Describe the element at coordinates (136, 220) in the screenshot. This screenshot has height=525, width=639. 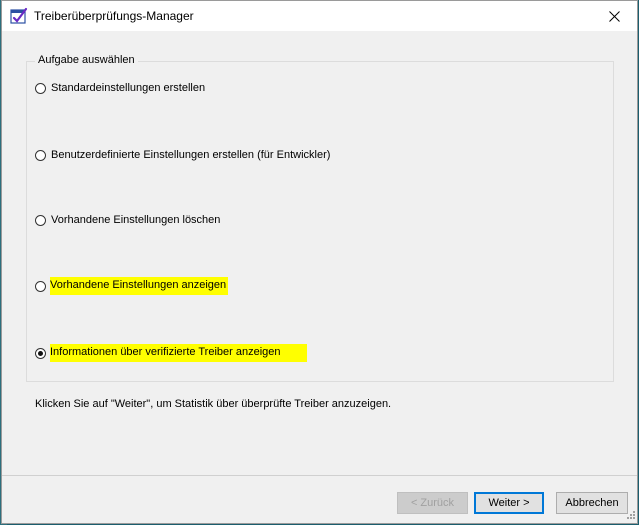
I see `radio-label: Vorhandene Einstellungen löschen` at that location.